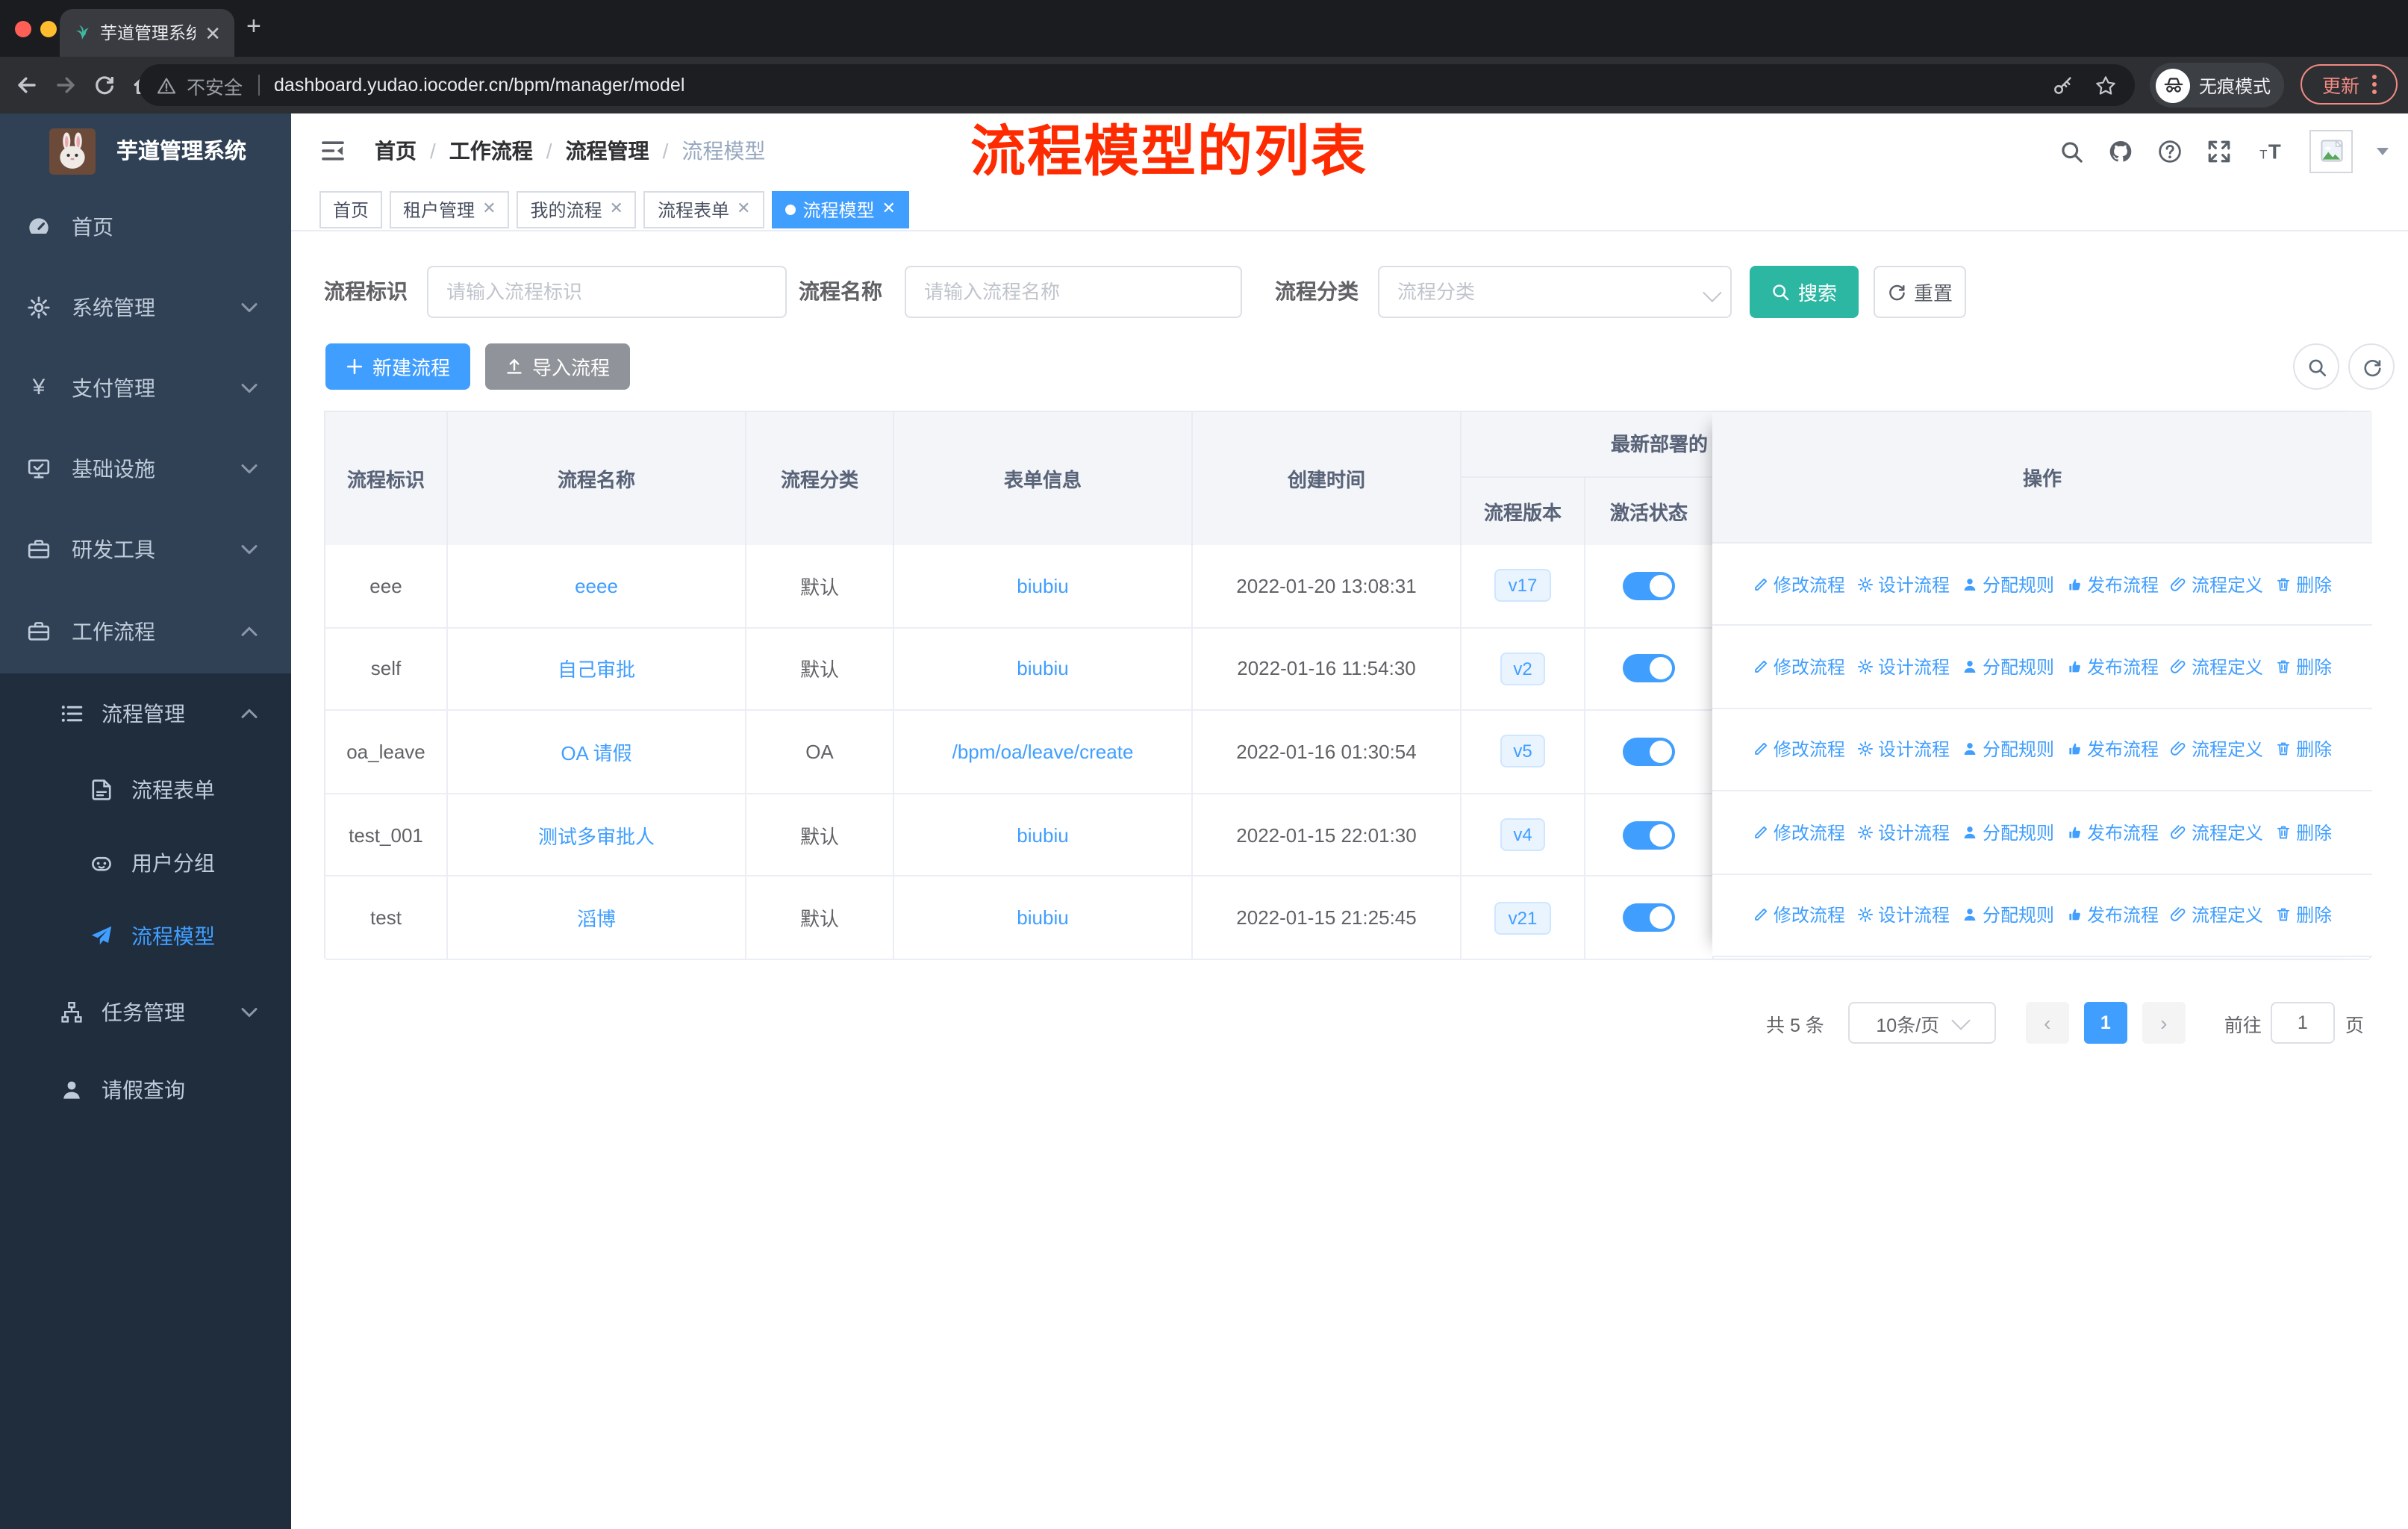 This screenshot has width=2408, height=1529. What do you see at coordinates (491, 151) in the screenshot?
I see `breadcrumb-workflow: 工作流程` at bounding box center [491, 151].